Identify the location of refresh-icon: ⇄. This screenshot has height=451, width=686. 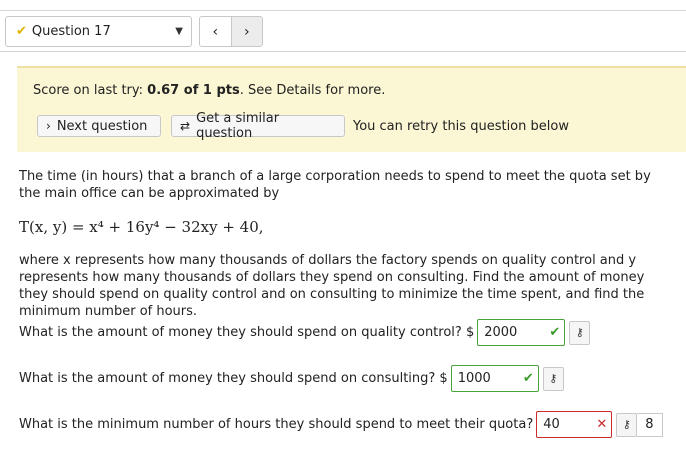
(185, 126).